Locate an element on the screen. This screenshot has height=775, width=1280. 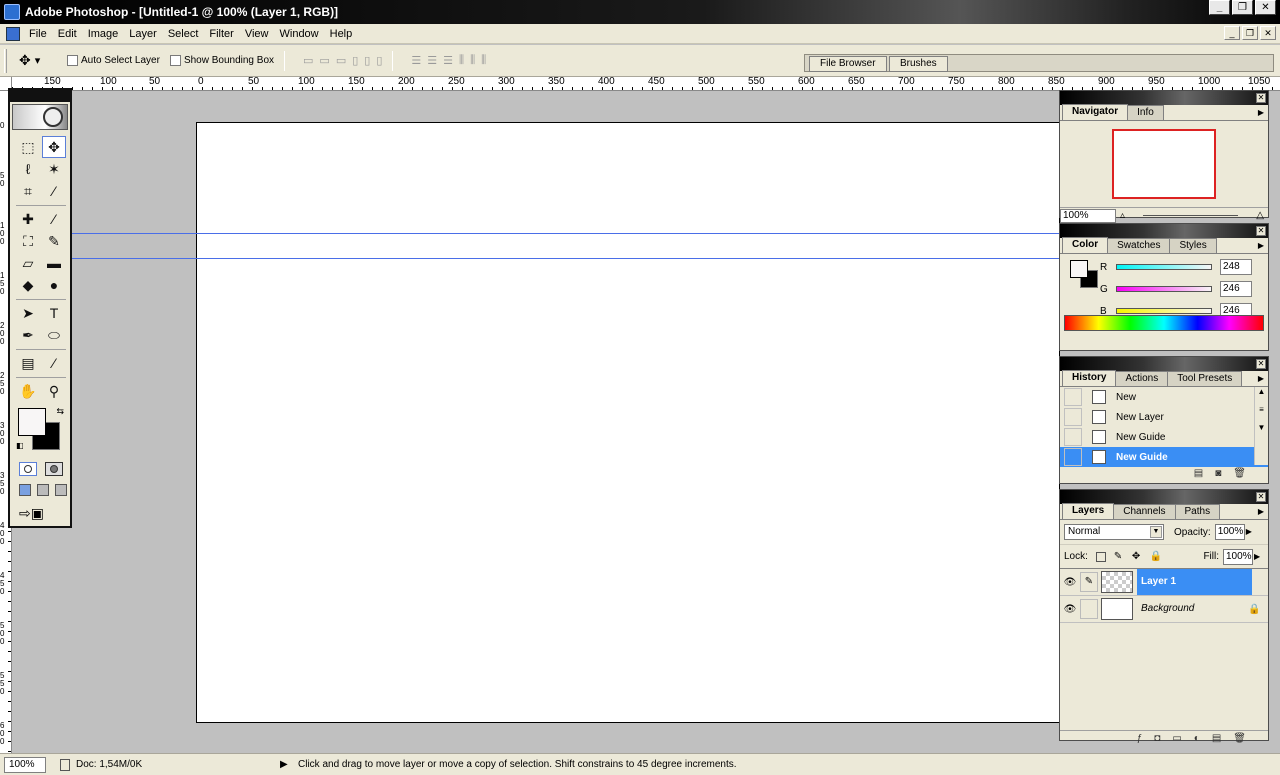
opacity-field: 100% is located at coordinates (1229, 532).